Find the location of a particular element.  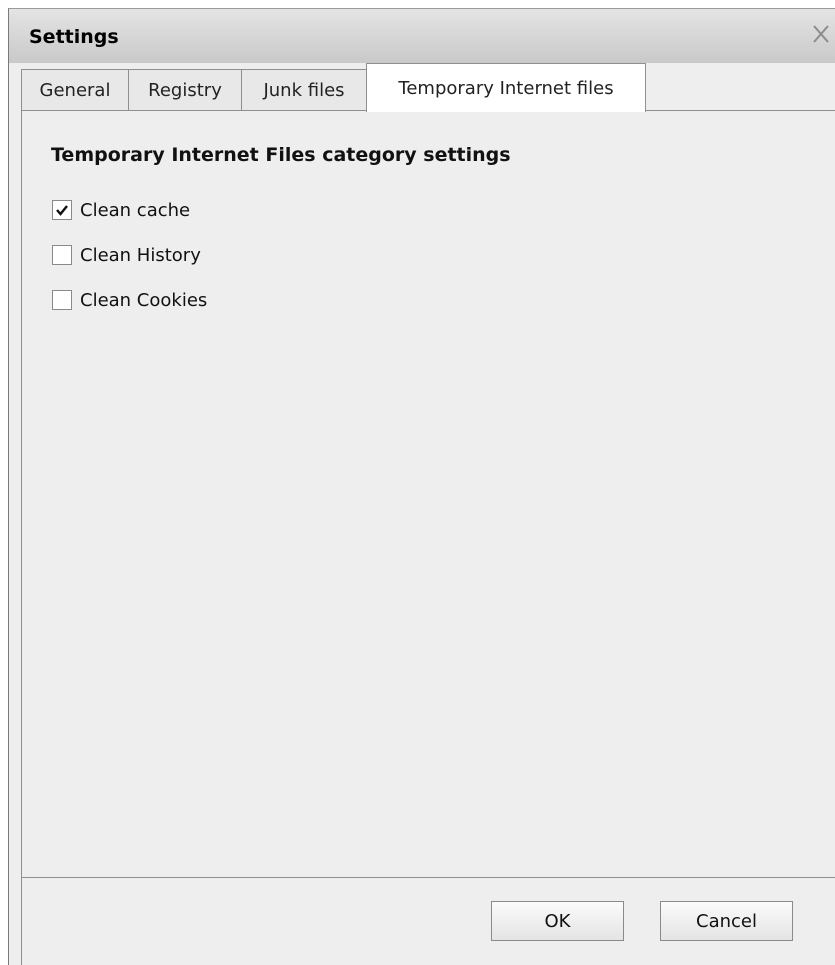

clean-cookies-checkbox is located at coordinates (62, 300).